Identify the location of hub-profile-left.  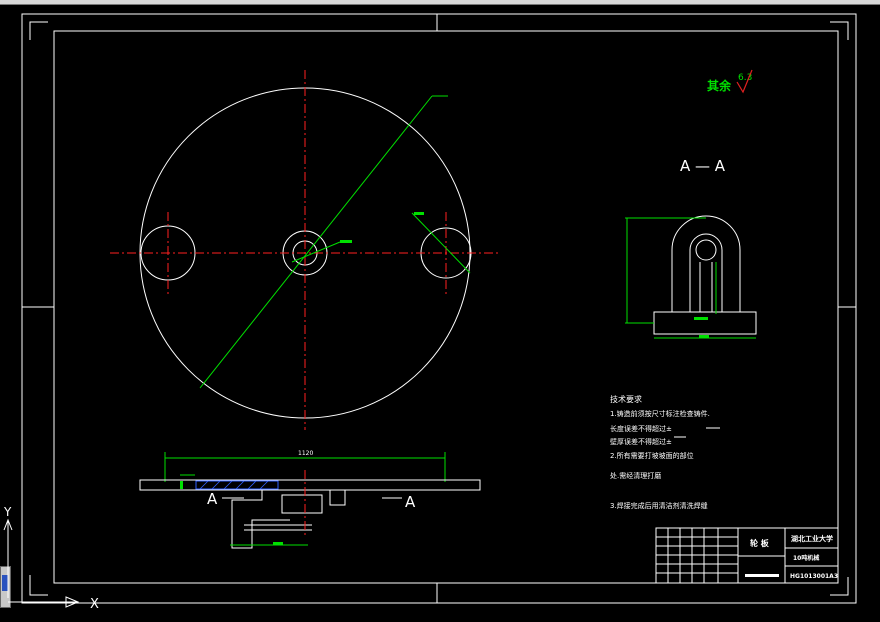
(260, 519).